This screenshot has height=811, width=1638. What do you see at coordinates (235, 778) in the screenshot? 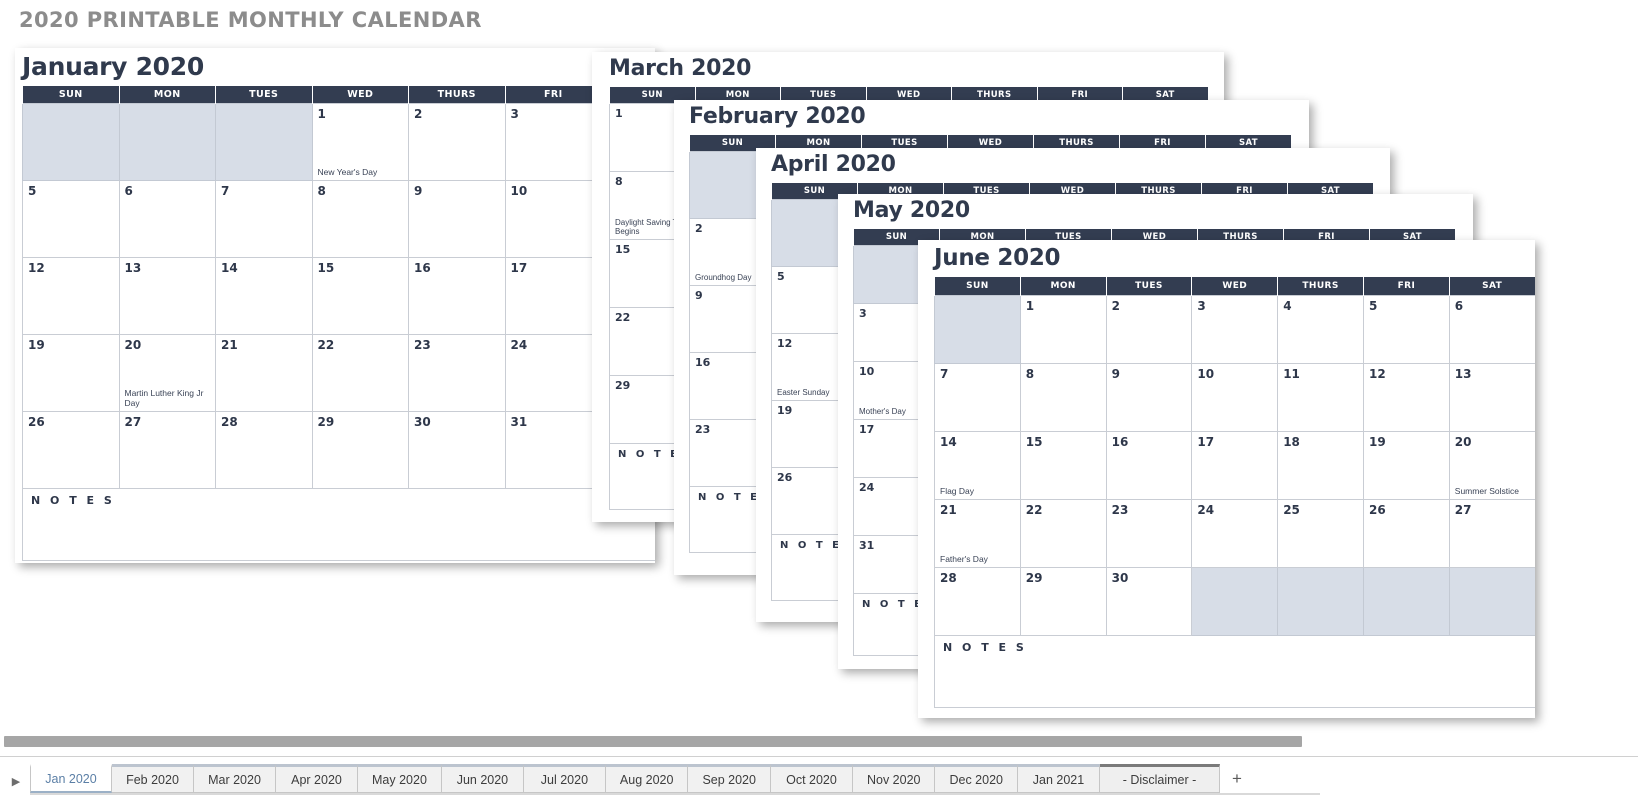
I see `sheet-tab-mar-2020: Mar 2020` at bounding box center [235, 778].